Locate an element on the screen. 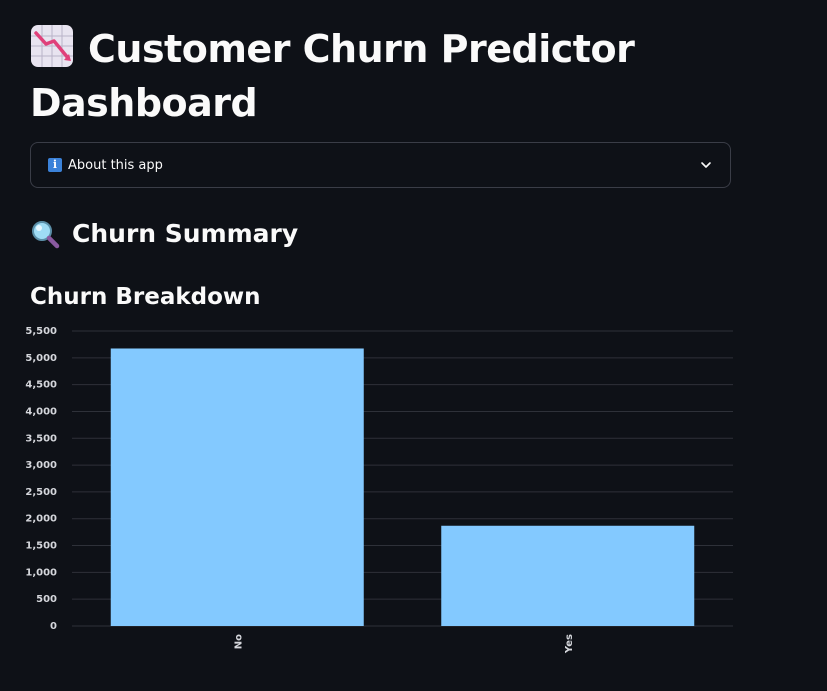  y-tick-label: 4,000 is located at coordinates (41, 411).